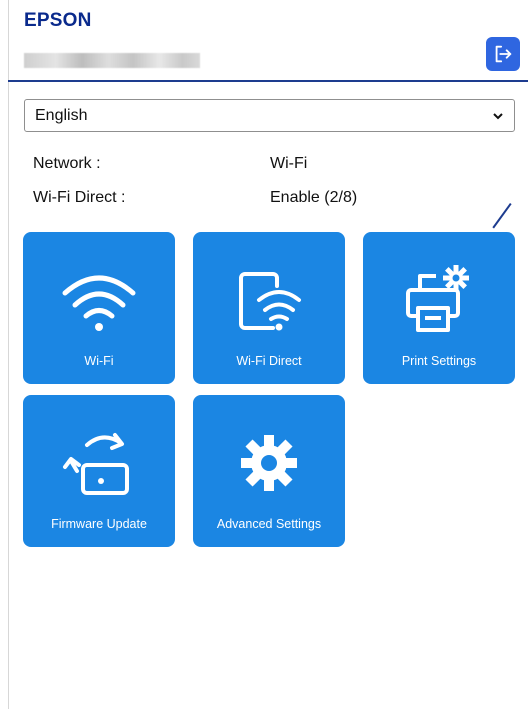  Describe the element at coordinates (67, 163) in the screenshot. I see `network-label: Network :` at that location.